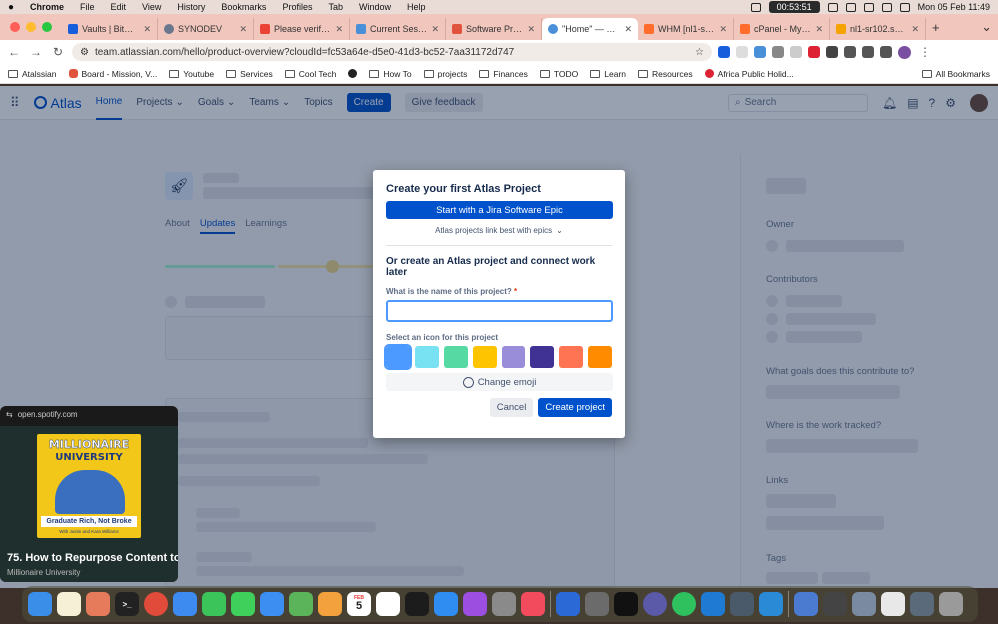  I want to click on system-settings-icon, so click(504, 604).